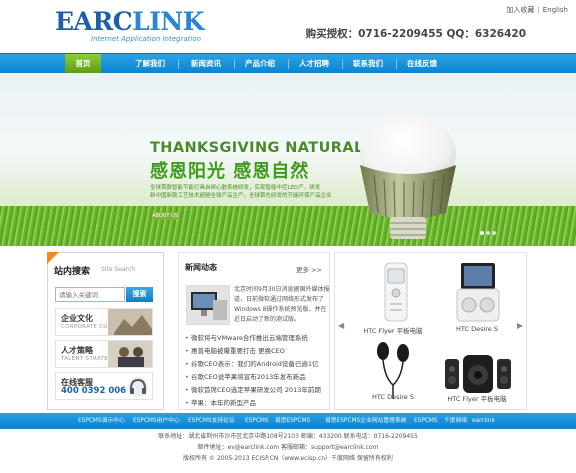  I want to click on news-thumbnail, so click(208, 305).